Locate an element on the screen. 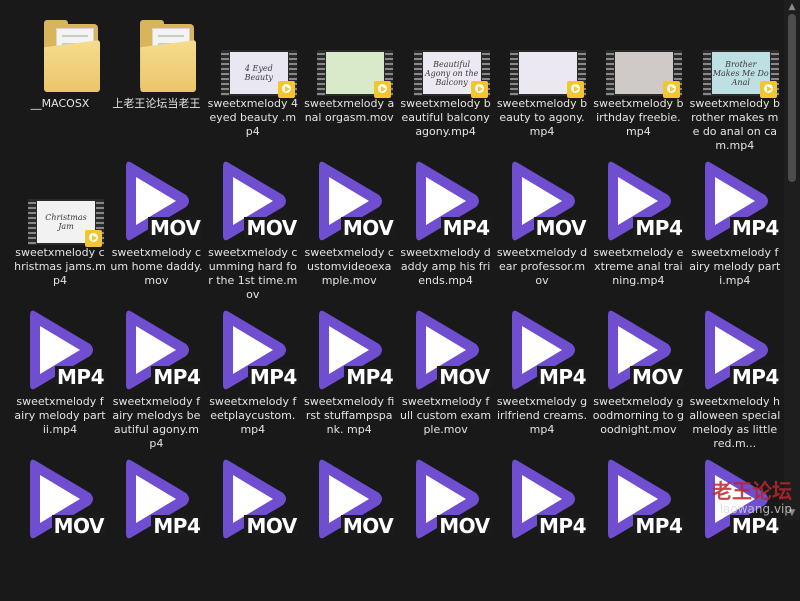  watermark: 老王论坛 laowang.vip is located at coordinates (752, 498).